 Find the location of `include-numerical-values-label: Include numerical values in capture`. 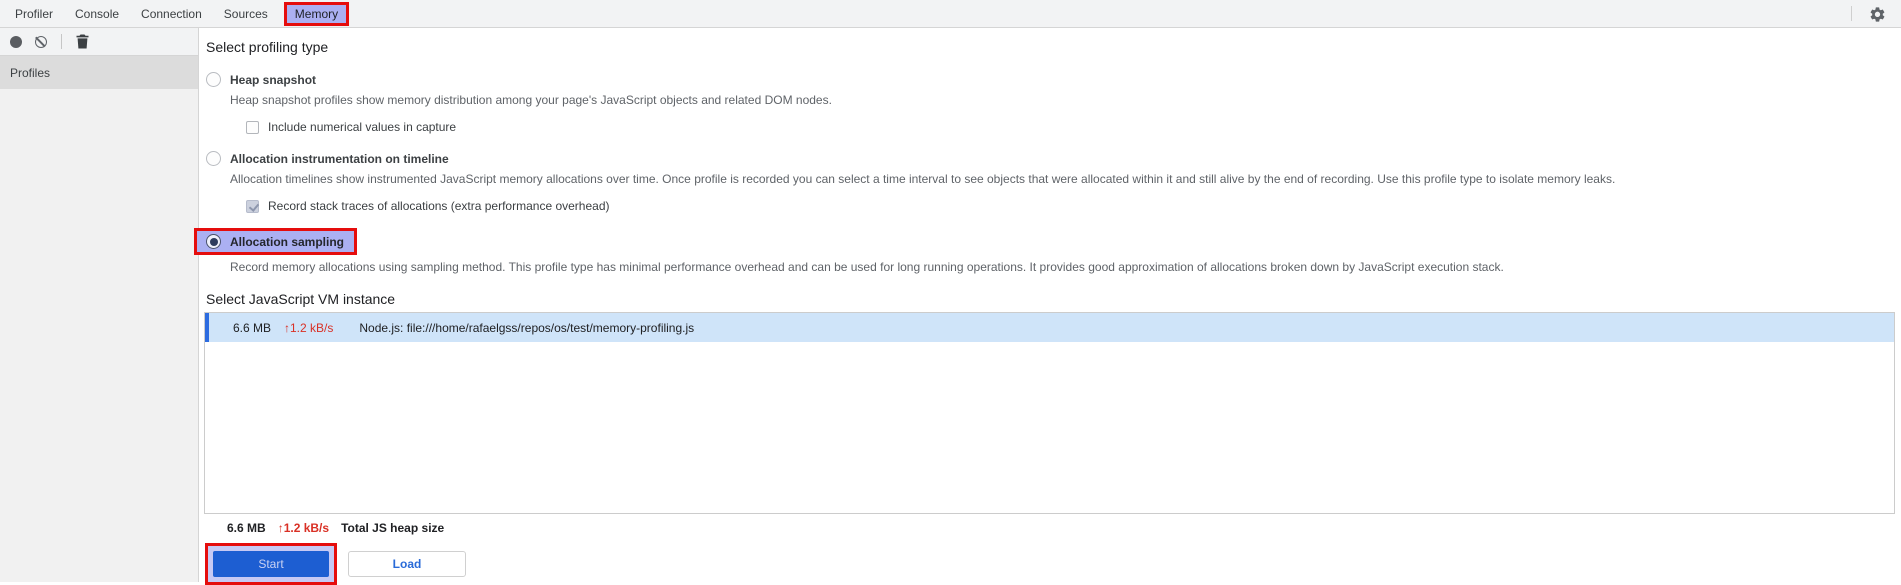

include-numerical-values-label: Include numerical values in capture is located at coordinates (362, 127).